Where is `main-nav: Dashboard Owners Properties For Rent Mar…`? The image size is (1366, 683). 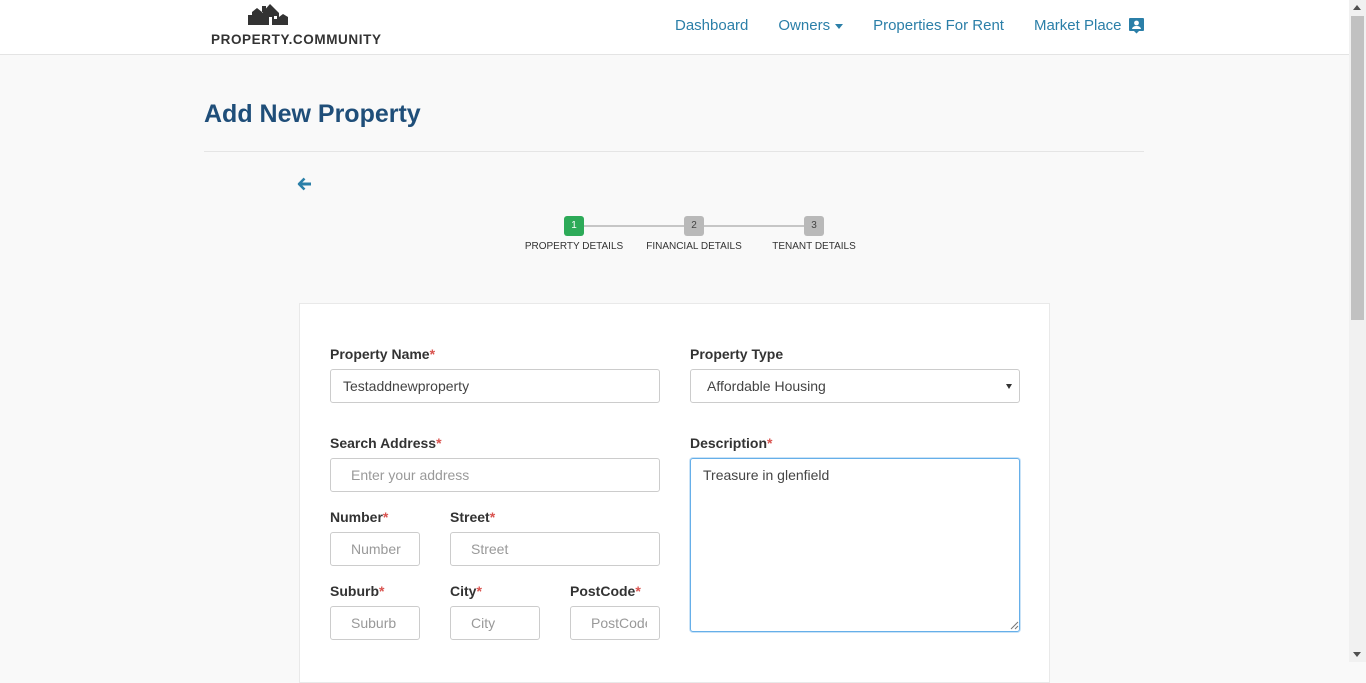
main-nav: Dashboard Owners Properties For Rent Mar… is located at coordinates (913, 25).